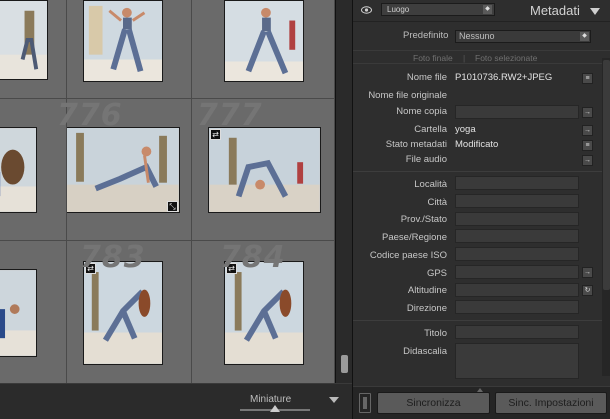  I want to click on metadata-status-value: Modificato, so click(477, 144).